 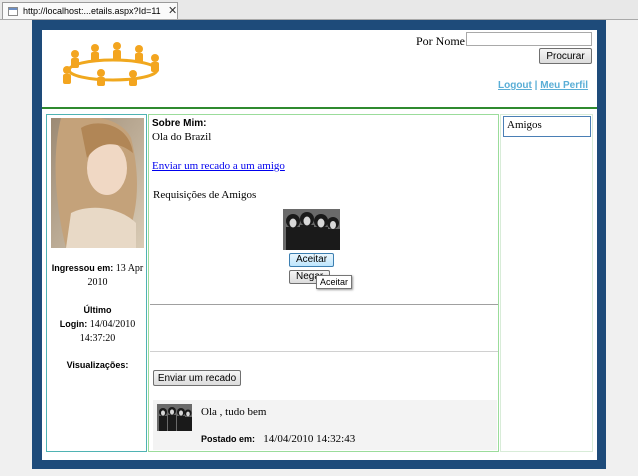 I want to click on logo-icon, so click(x=113, y=63).